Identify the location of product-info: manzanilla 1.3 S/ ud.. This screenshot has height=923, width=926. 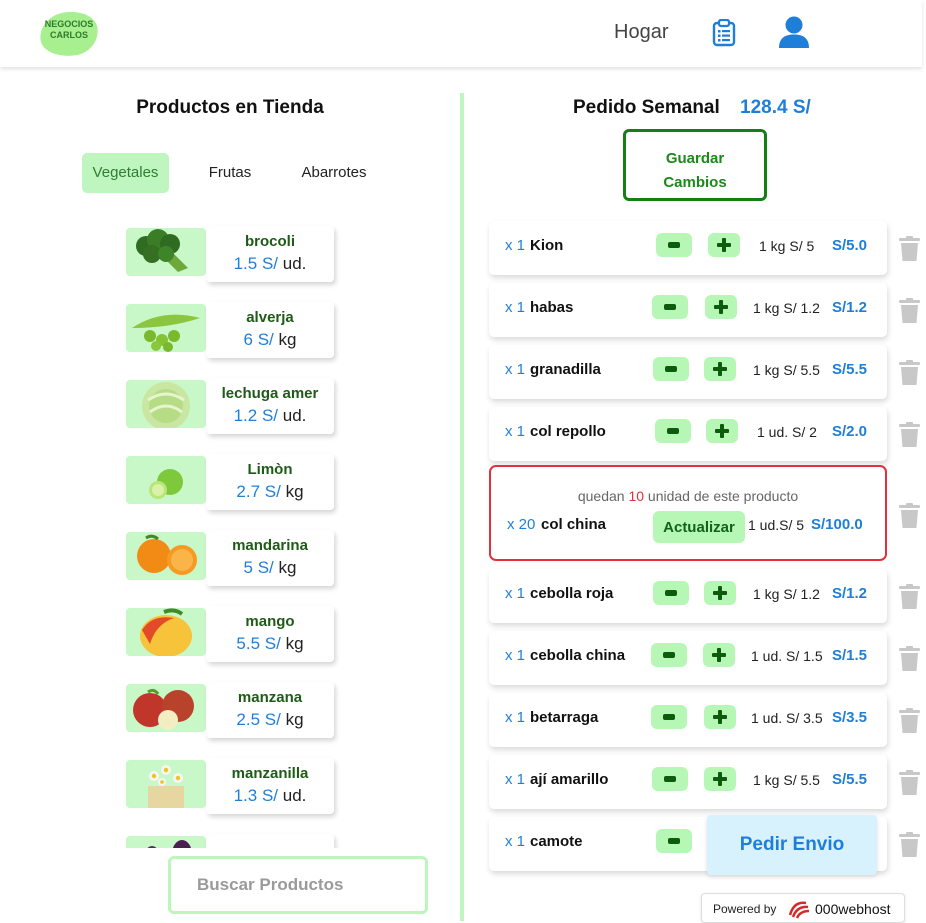
(270, 786).